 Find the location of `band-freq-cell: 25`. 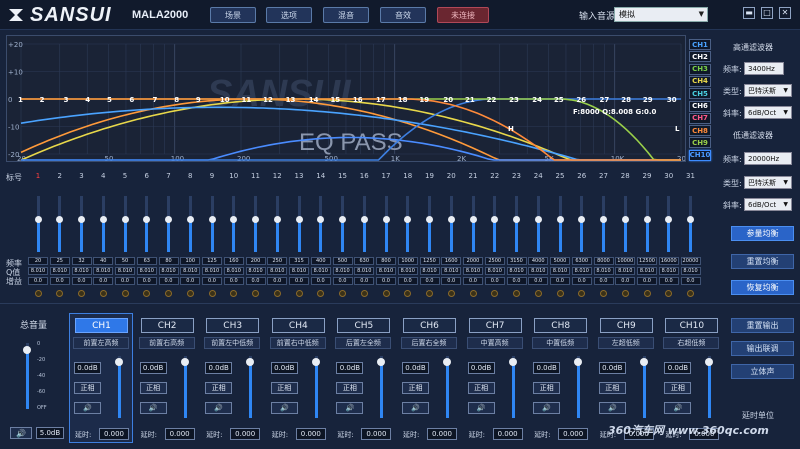

band-freq-cell: 25 is located at coordinates (59, 261).